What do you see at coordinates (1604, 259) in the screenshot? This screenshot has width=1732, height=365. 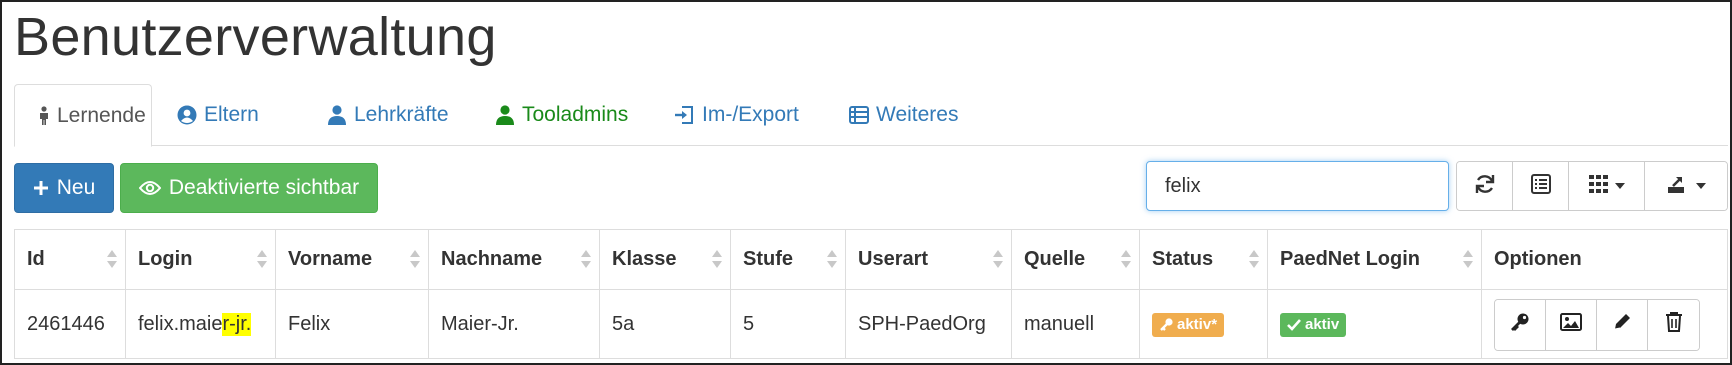 I see `column-header-optionen: Optionen` at bounding box center [1604, 259].